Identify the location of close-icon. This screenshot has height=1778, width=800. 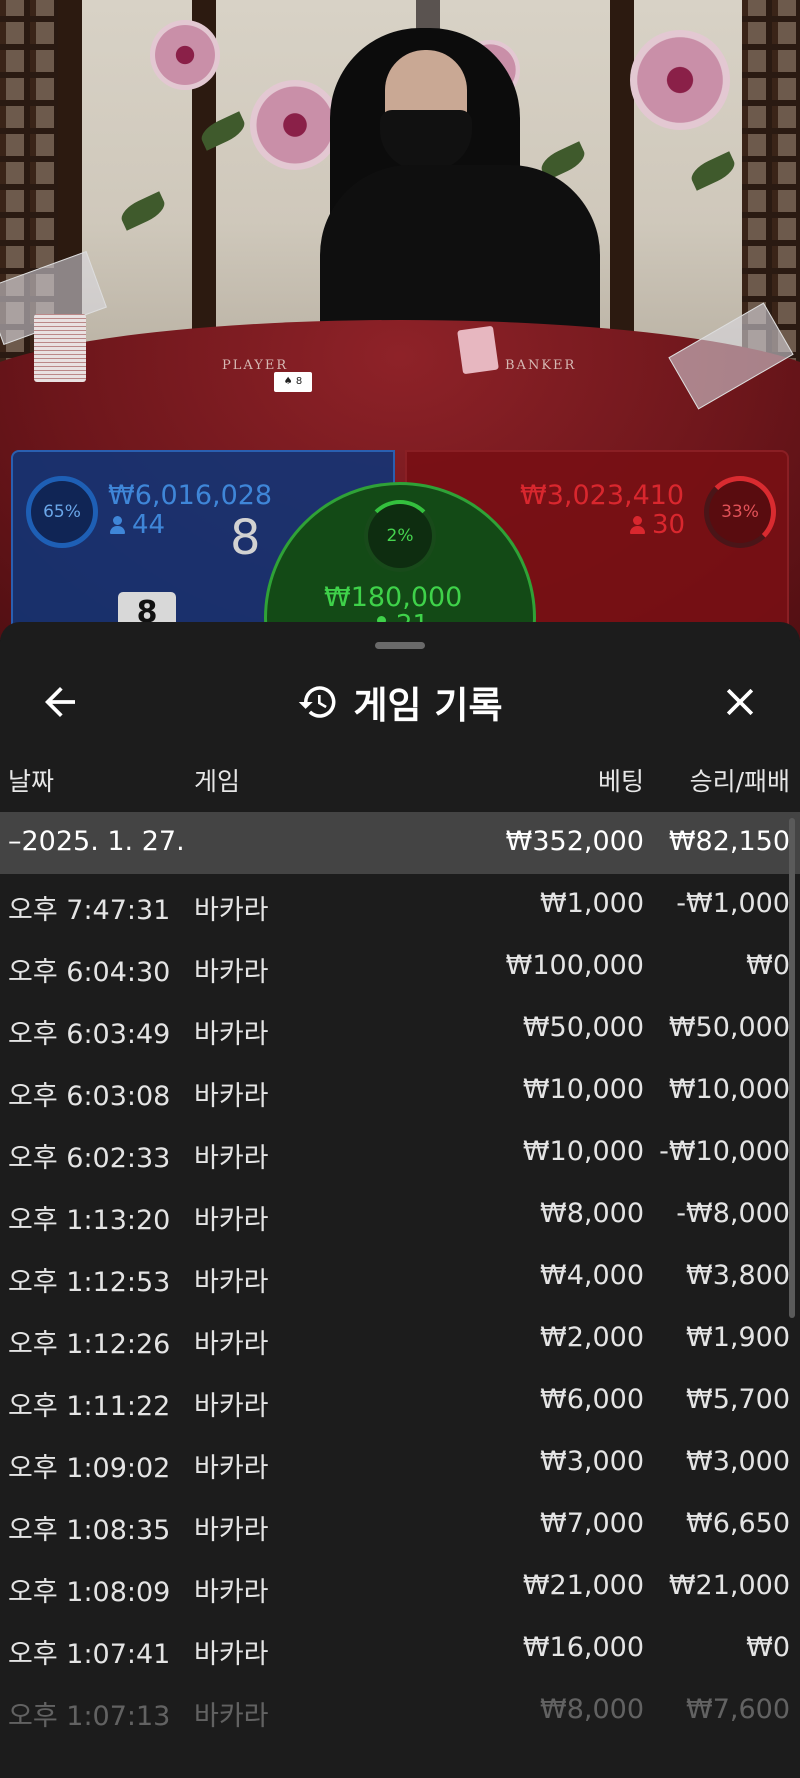
(740, 702).